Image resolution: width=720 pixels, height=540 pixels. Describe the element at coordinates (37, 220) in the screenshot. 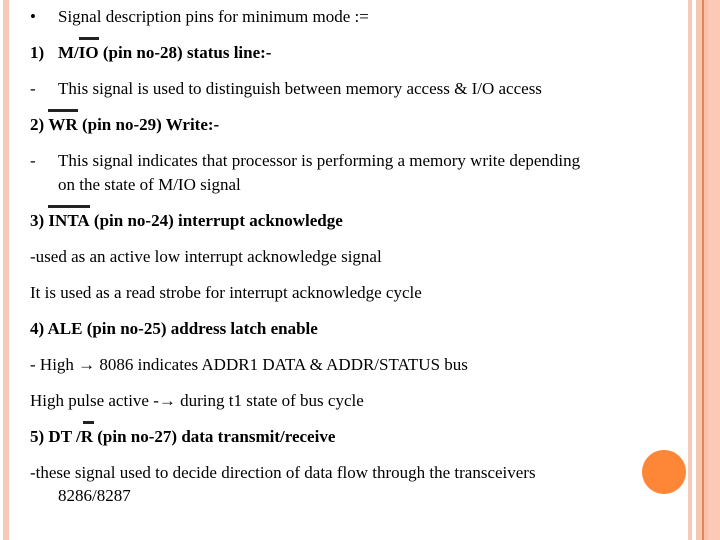

I see `item-number: 3)` at that location.